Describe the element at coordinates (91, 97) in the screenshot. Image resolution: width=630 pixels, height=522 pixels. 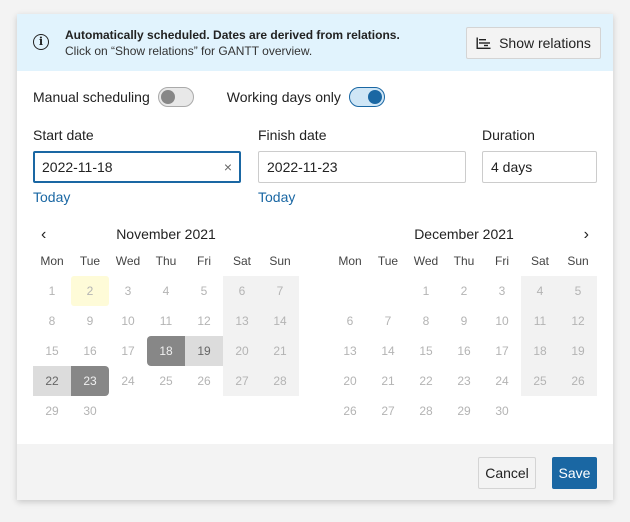
I see `manual-scheduling-label: Manual scheduling` at that location.